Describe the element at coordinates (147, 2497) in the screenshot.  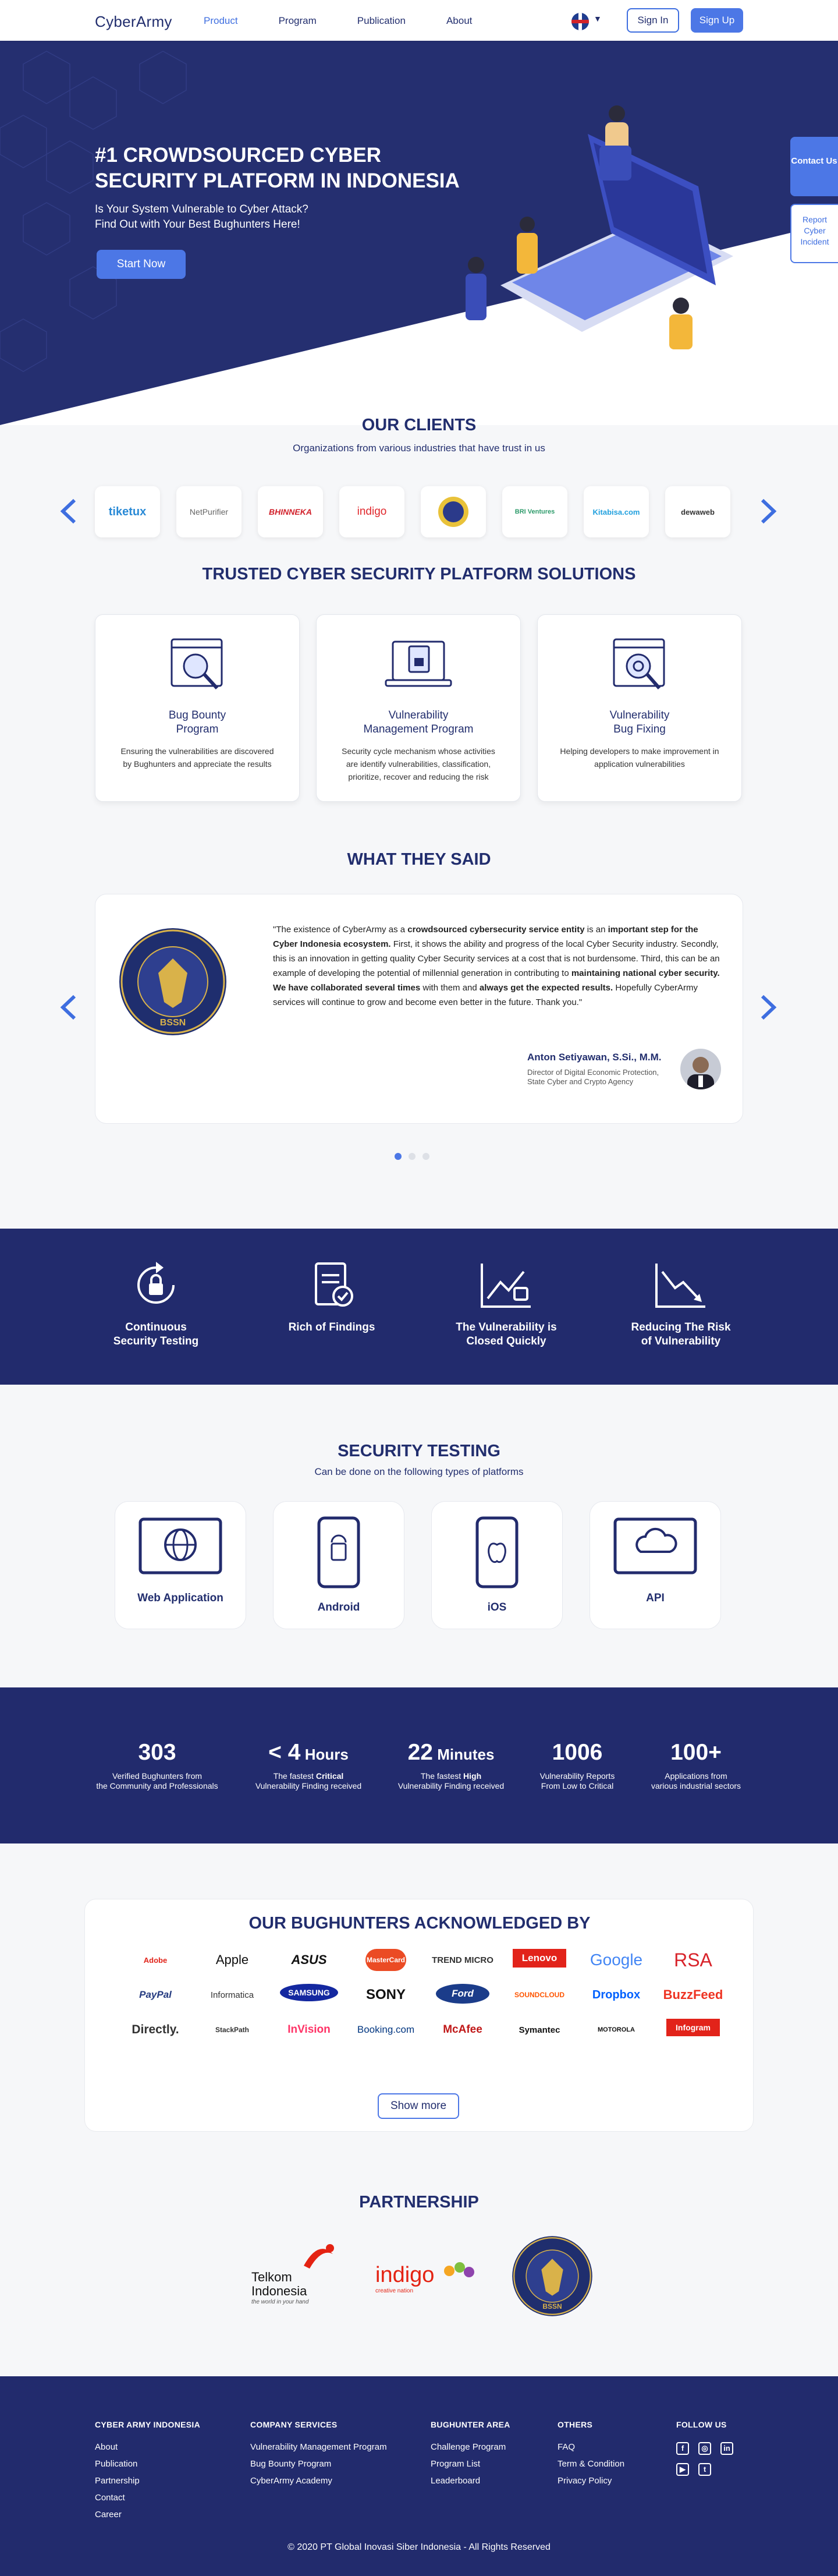
I see `footer-link: Contact` at that location.